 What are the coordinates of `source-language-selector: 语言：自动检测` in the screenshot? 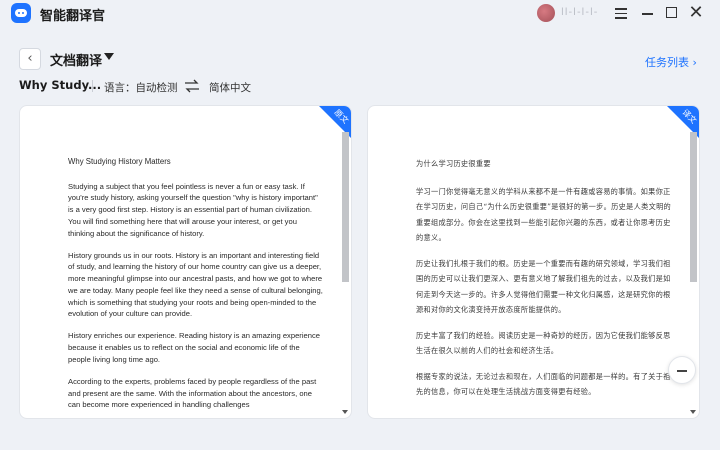 It's located at (141, 87).